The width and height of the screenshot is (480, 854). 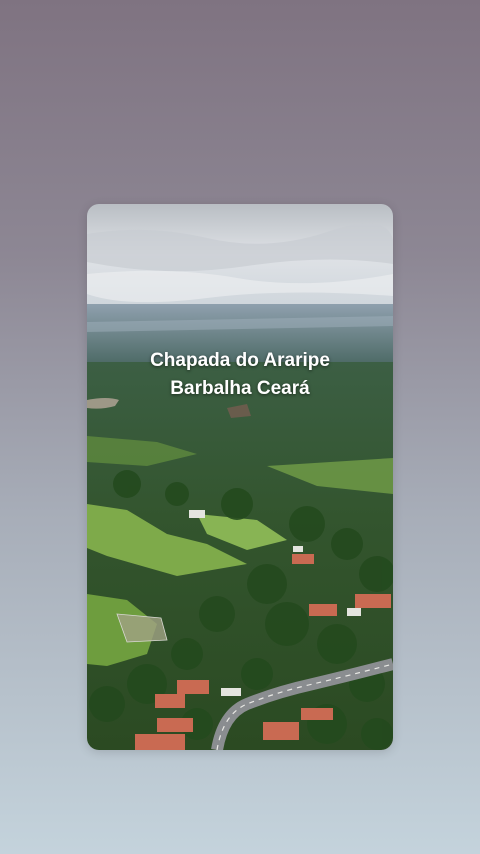 What do you see at coordinates (240, 375) in the screenshot?
I see `photo-caption: Chapada do Araripe Barbalha Ceará` at bounding box center [240, 375].